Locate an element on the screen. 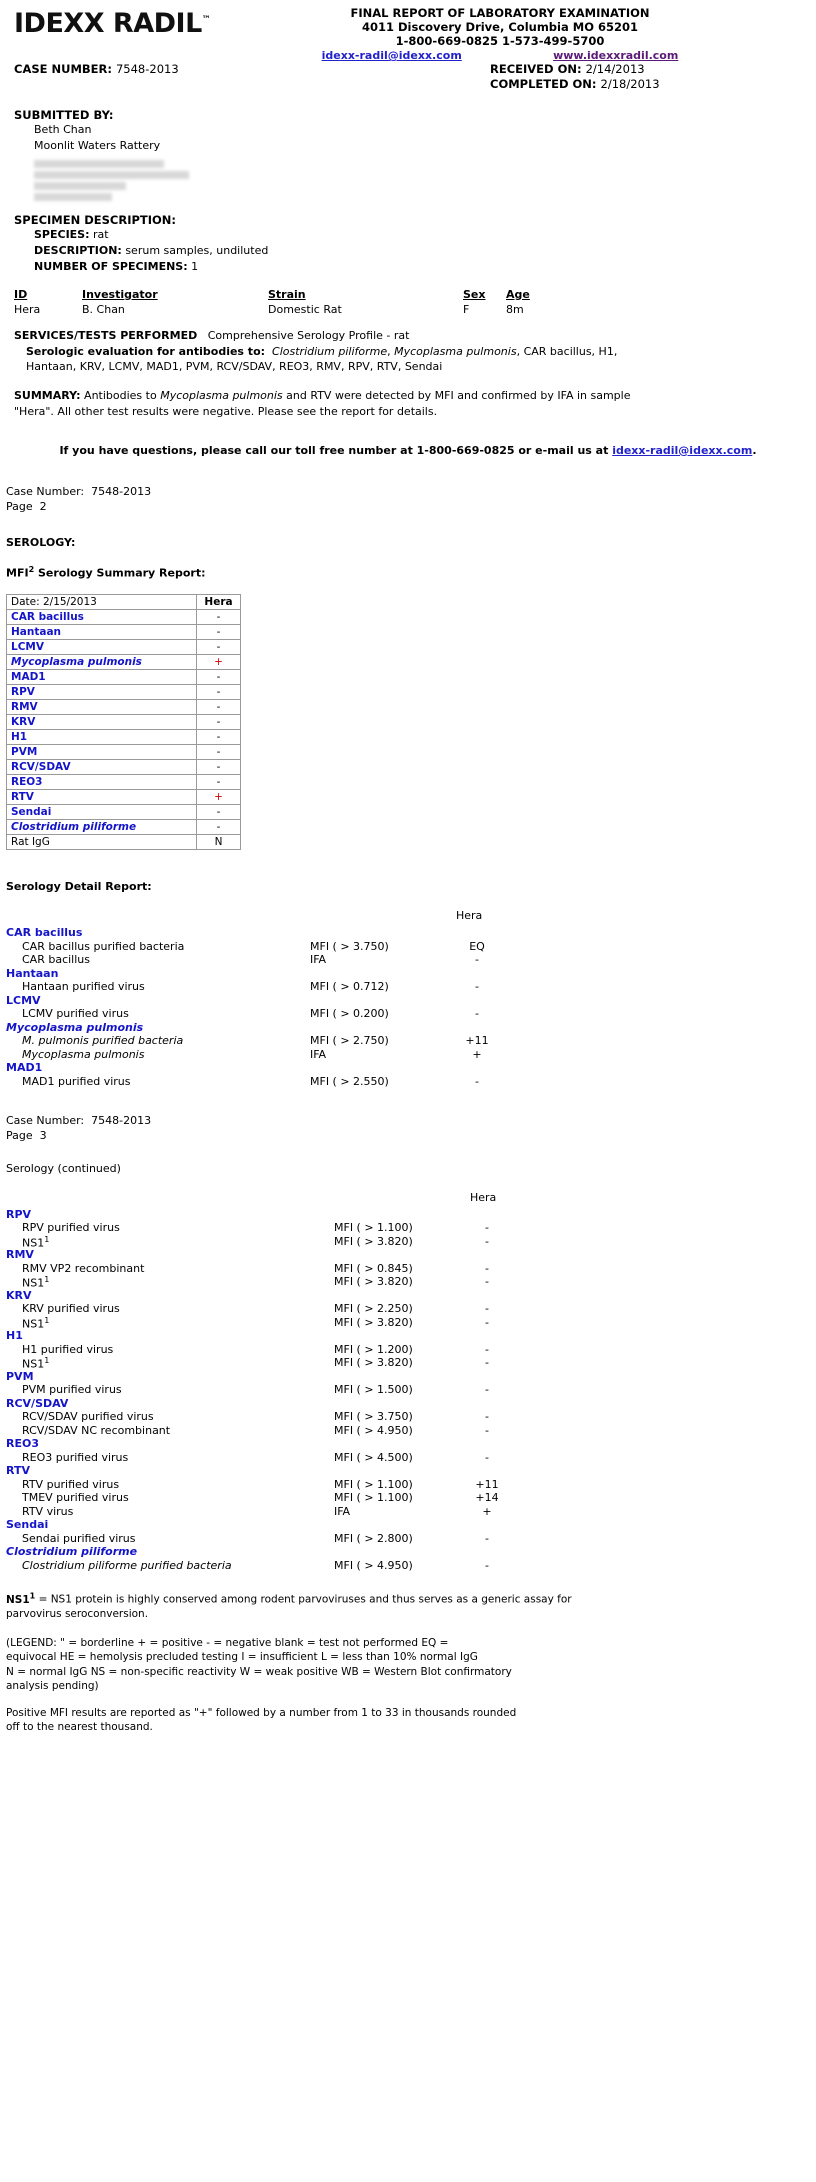 This screenshot has width=816, height=2182. submitter-organization: Moonlit Waters Rattery is located at coordinates (97, 145).